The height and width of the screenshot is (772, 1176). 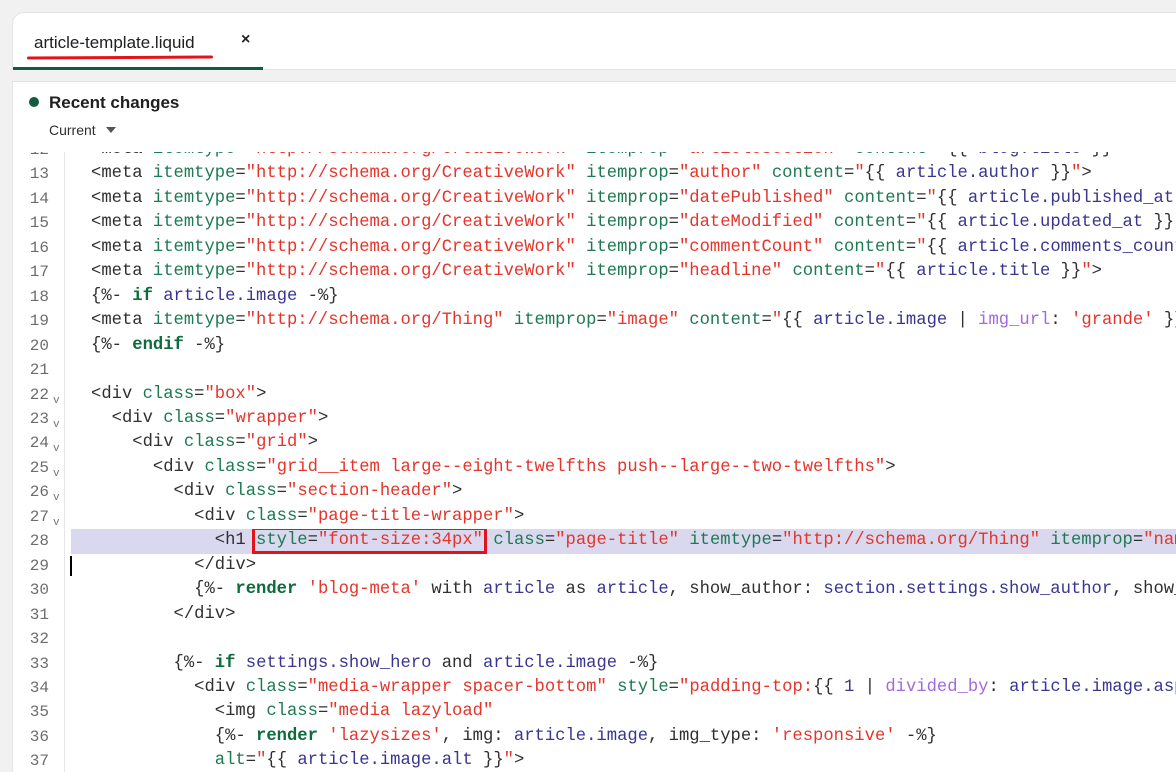 I want to click on code-token: article, so click(x=519, y=590).